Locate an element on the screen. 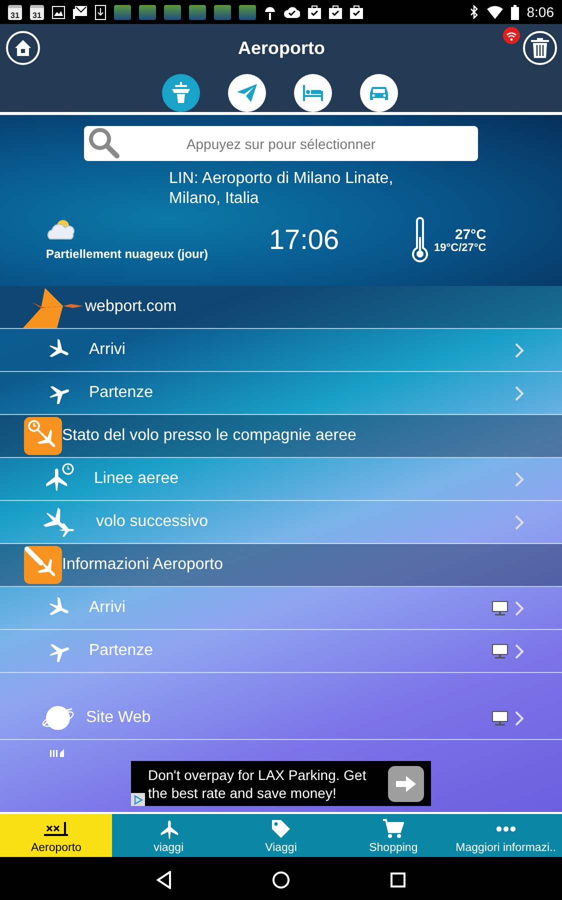 This screenshot has height=900, width=562. wifi-badge-icon is located at coordinates (511, 35).